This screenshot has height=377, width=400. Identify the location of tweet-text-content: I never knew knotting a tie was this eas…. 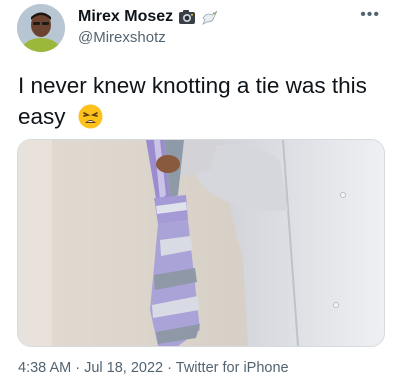
(192, 101).